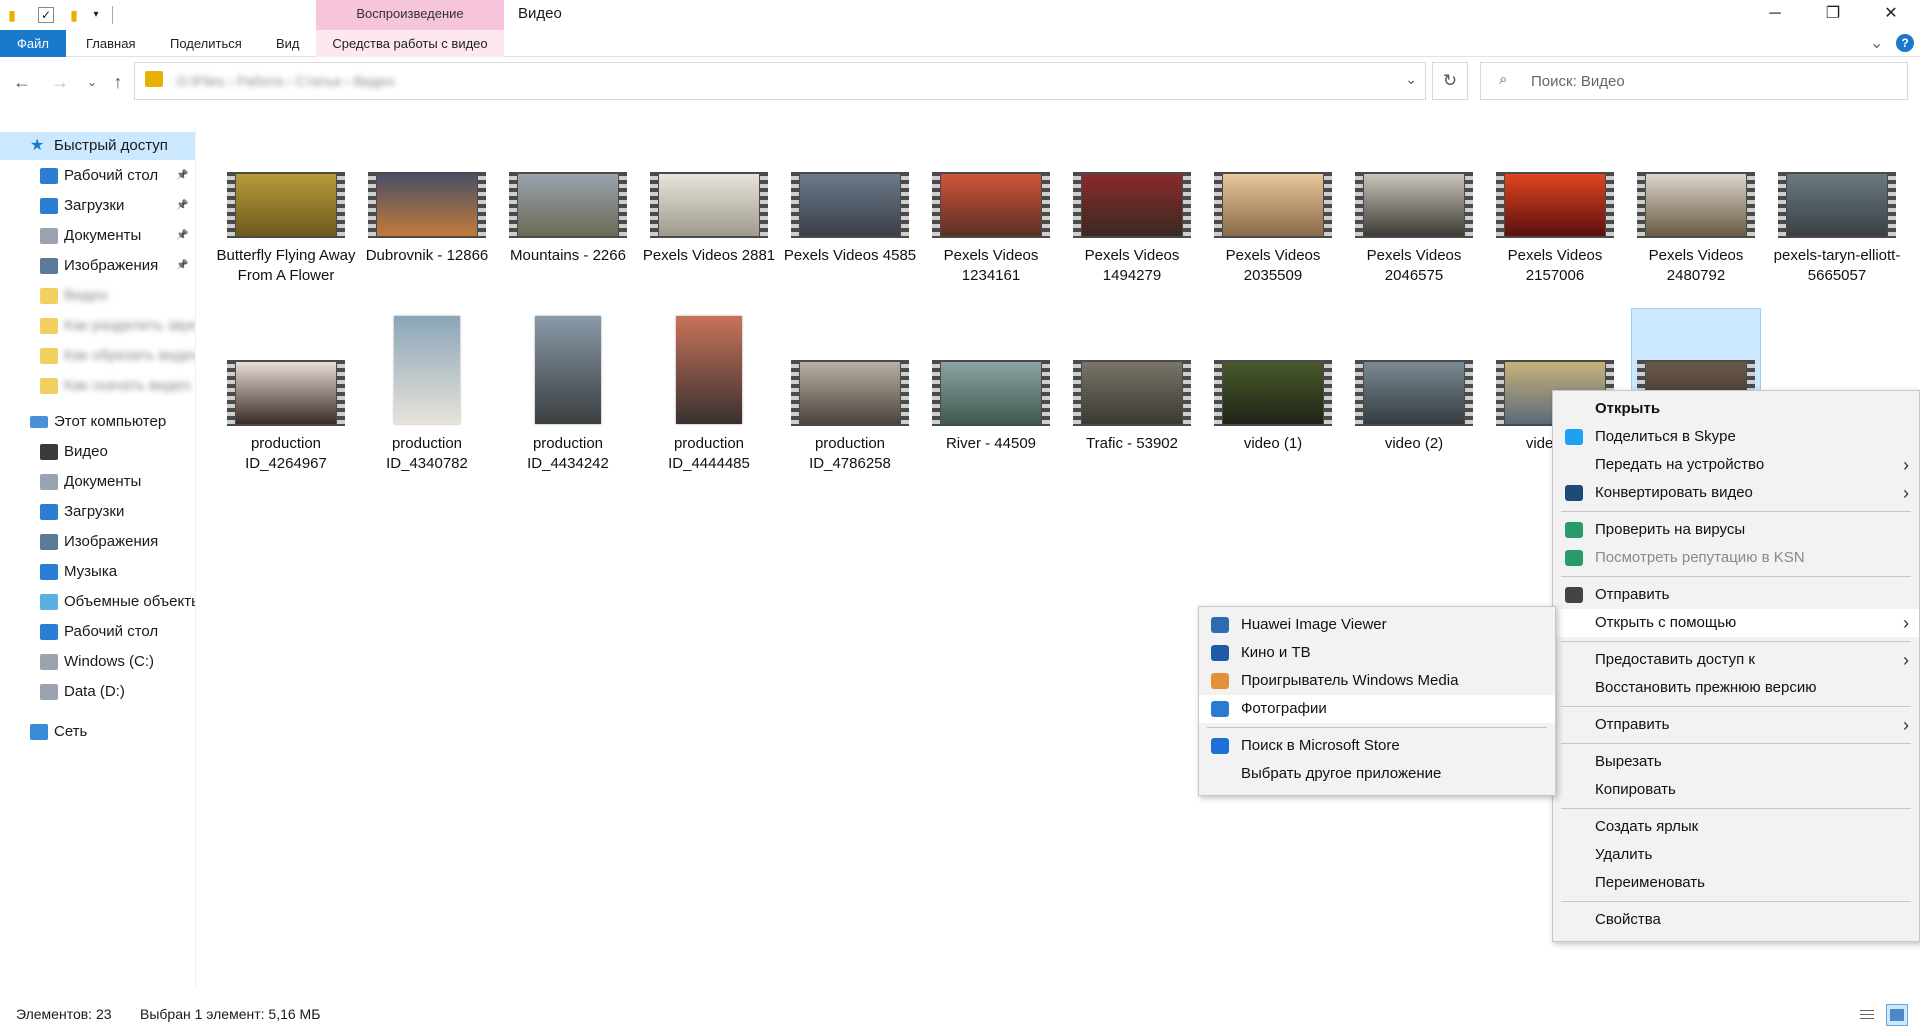  Describe the element at coordinates (97, 206) in the screenshot. I see `sidebar-item-qa-1: Загрузки 📌` at that location.